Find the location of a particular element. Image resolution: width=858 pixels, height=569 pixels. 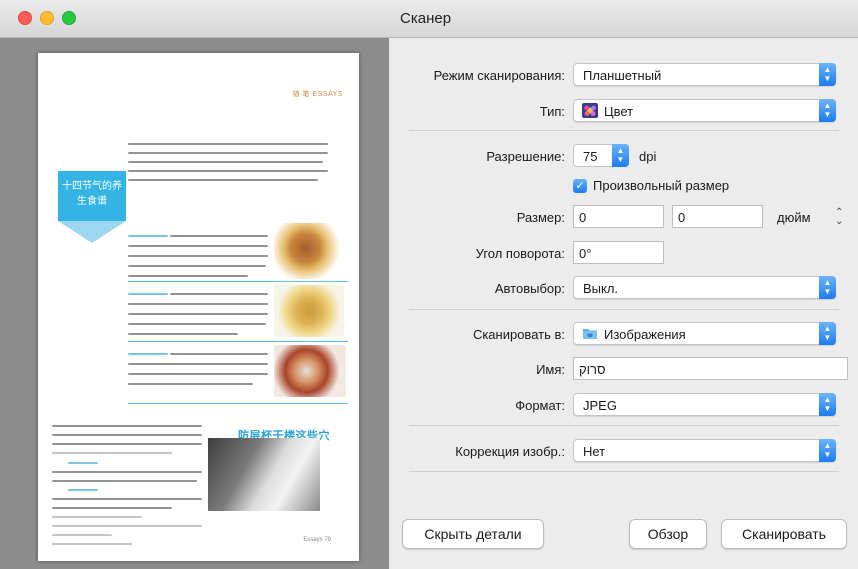

row-rotation: Угол поворота: 0° is located at coordinates (623, 253).